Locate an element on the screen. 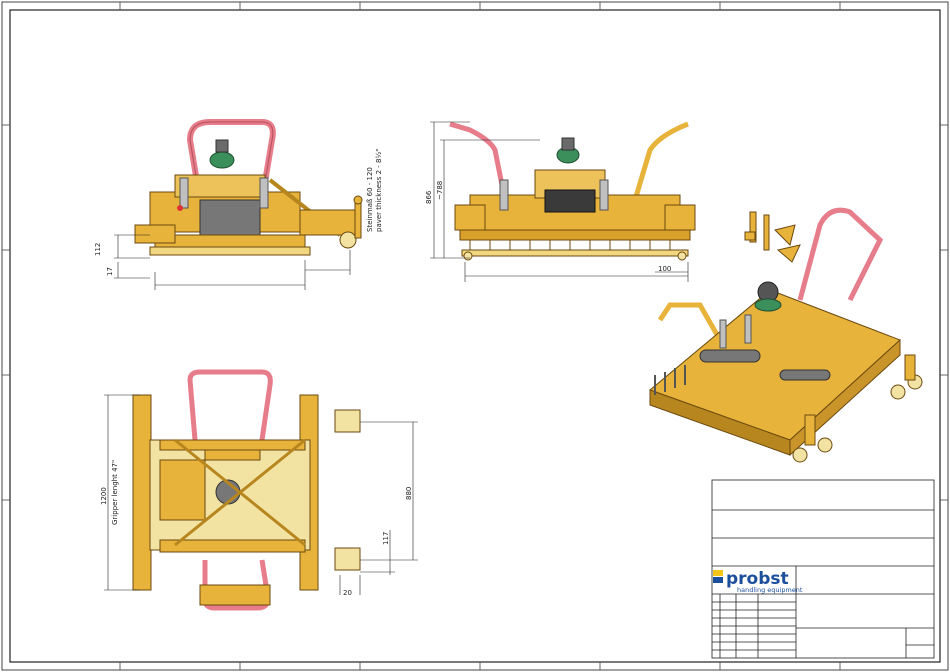  paver-note-line2: paver thickness 2 - 8½" is located at coordinates (379, 190).